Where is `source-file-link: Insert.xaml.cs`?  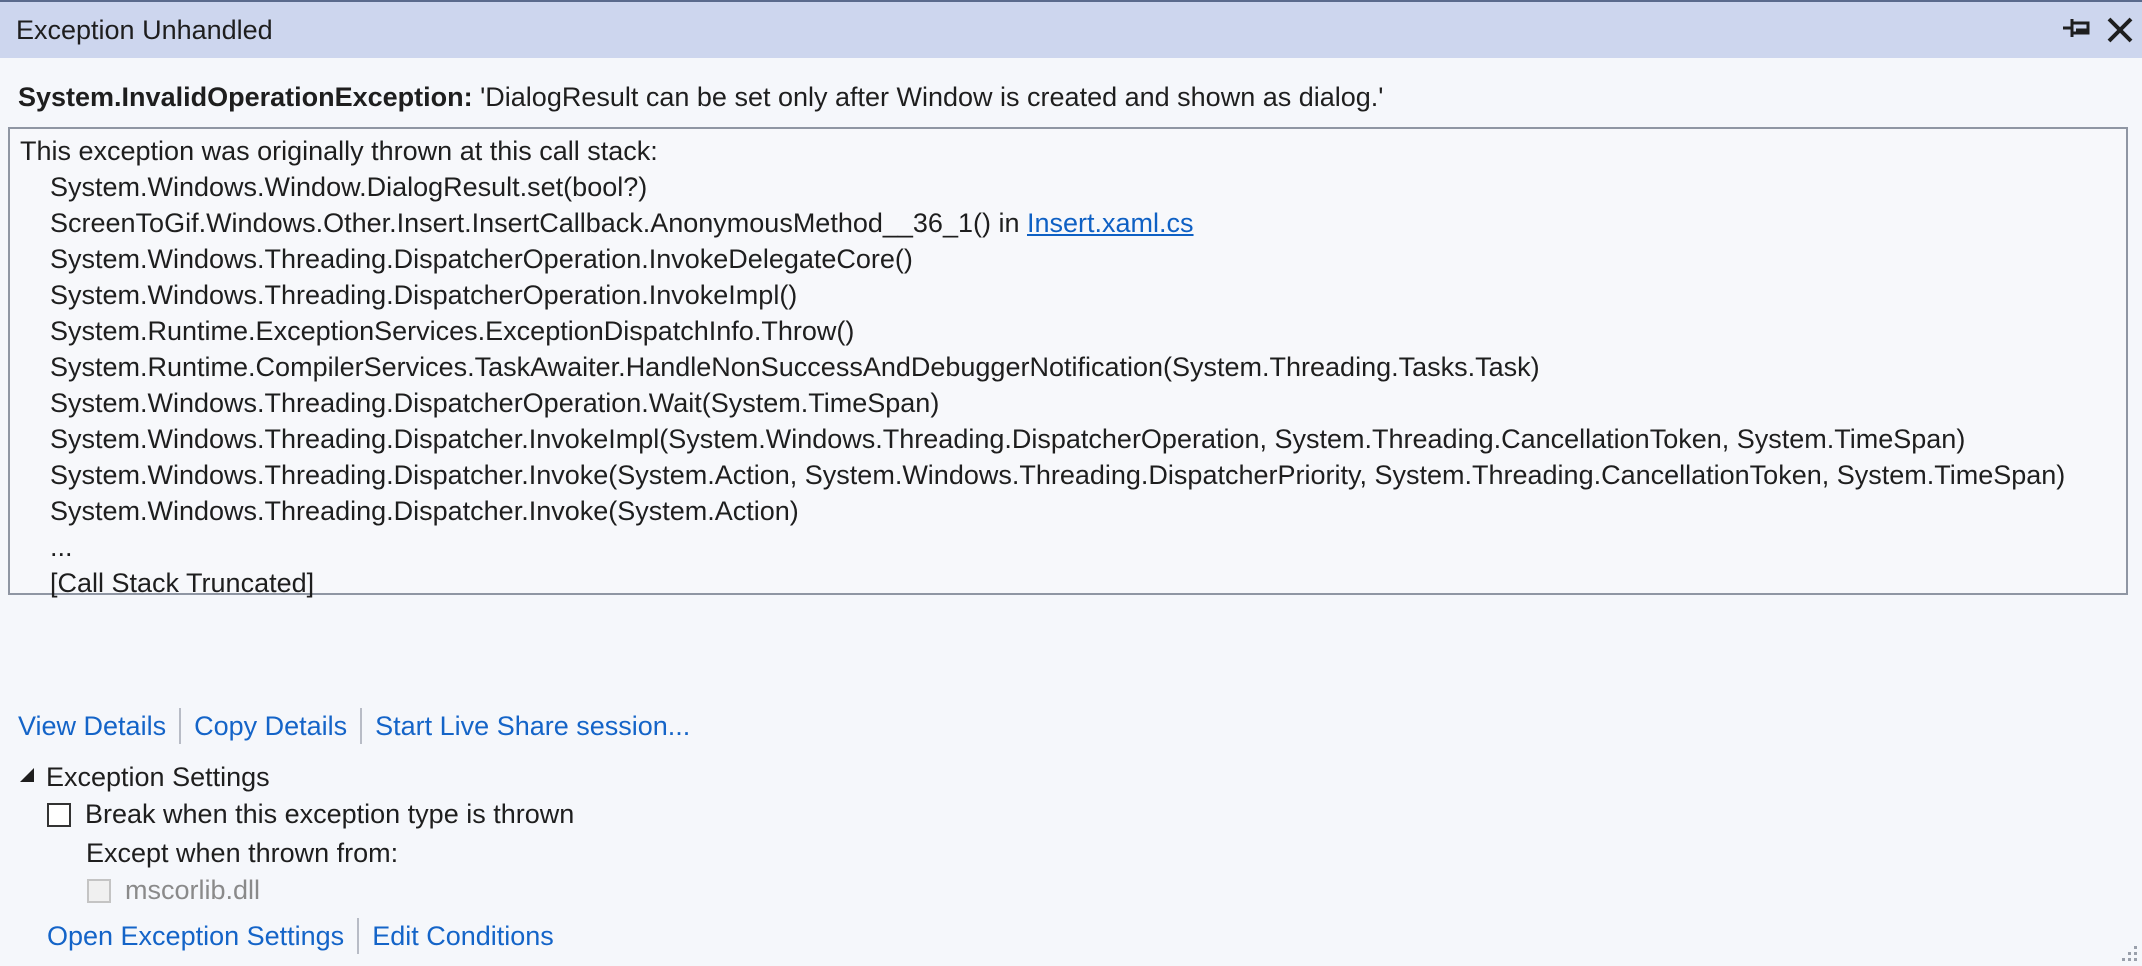
source-file-link: Insert.xaml.cs is located at coordinates (1110, 223).